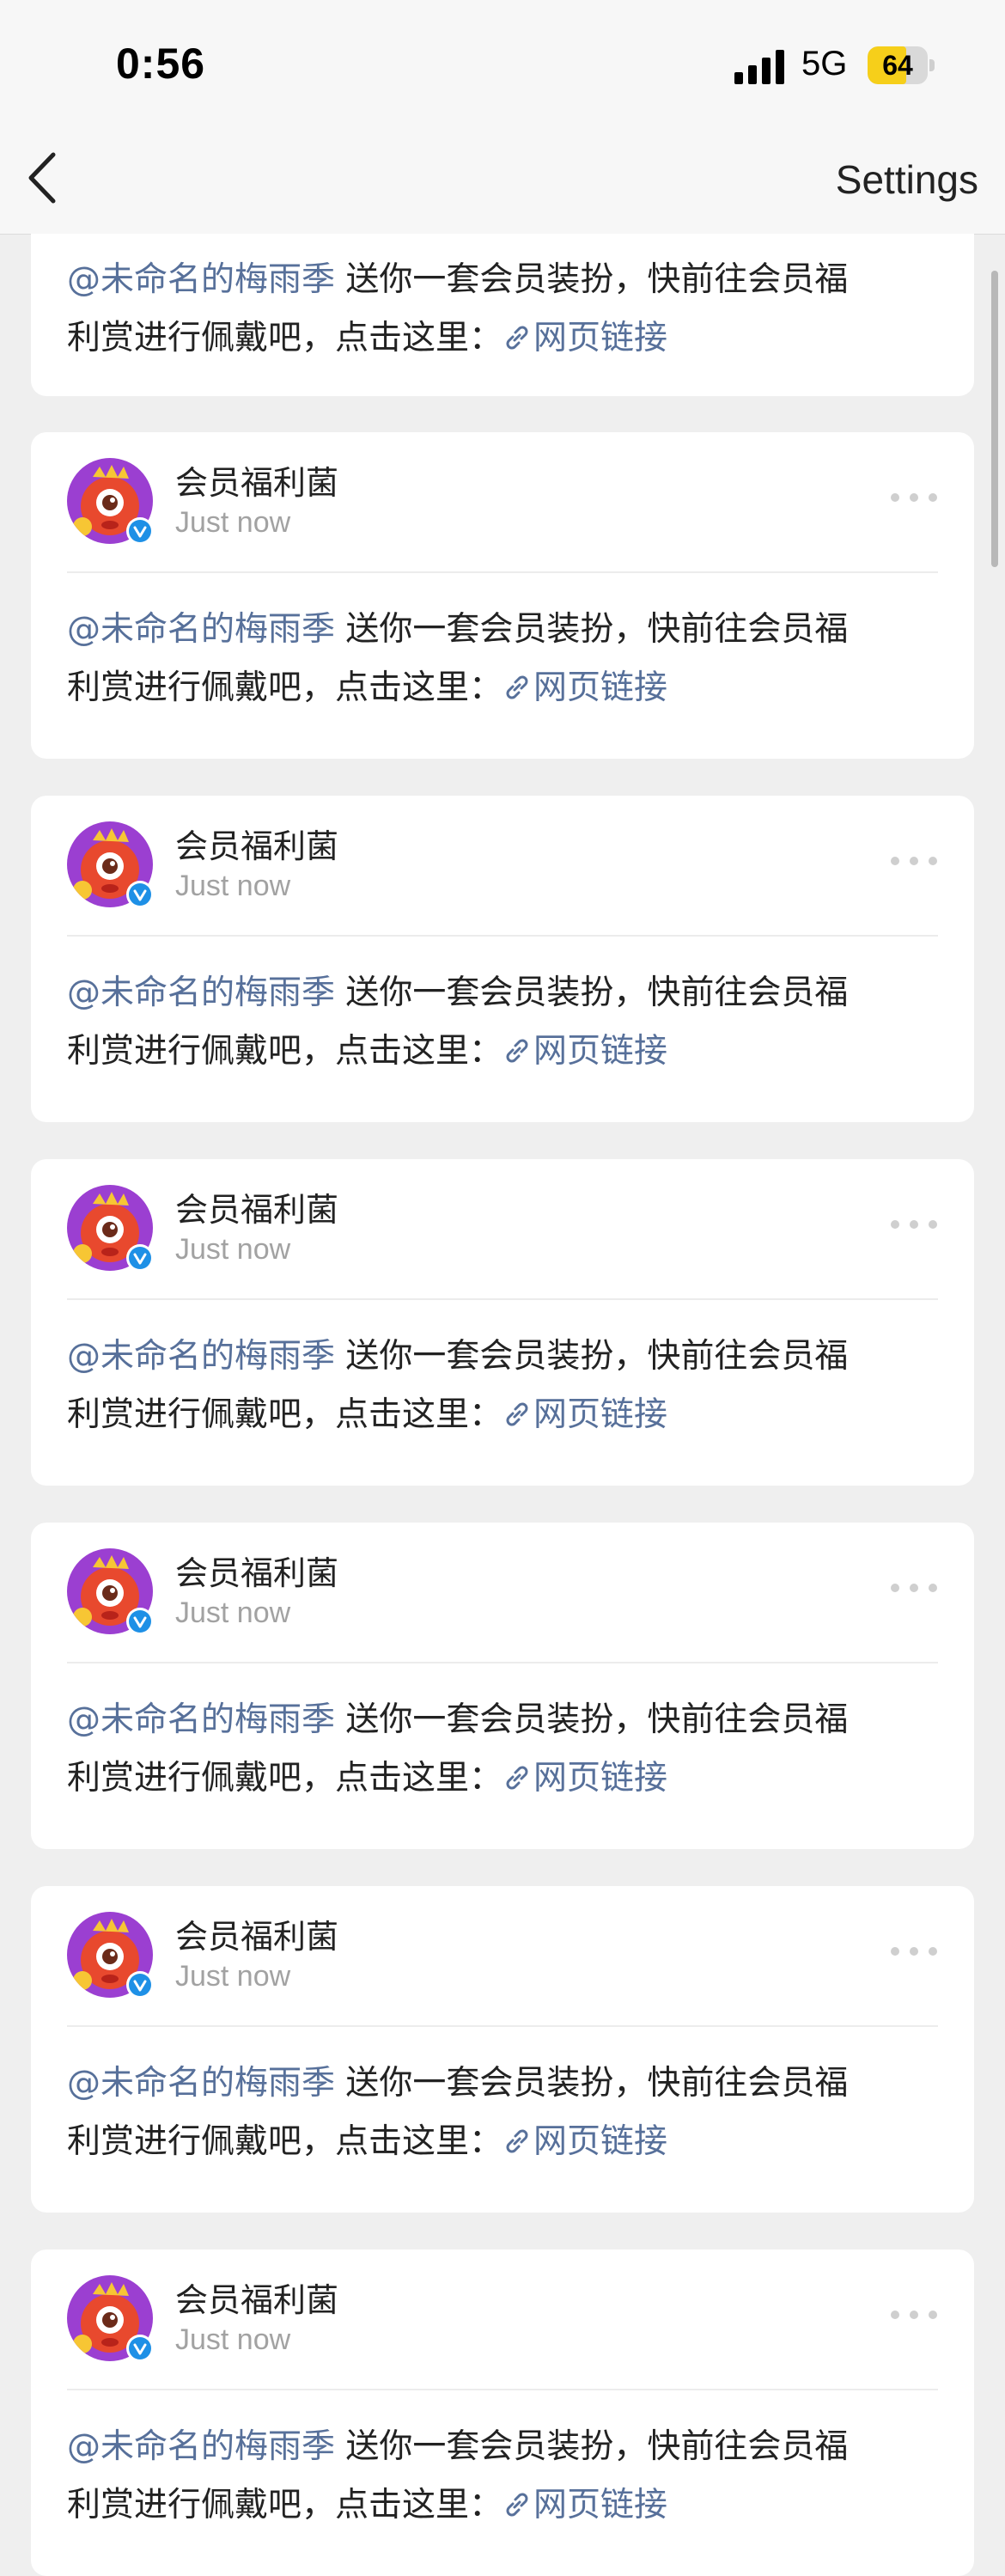  I want to click on settings-button: Settings, so click(907, 179).